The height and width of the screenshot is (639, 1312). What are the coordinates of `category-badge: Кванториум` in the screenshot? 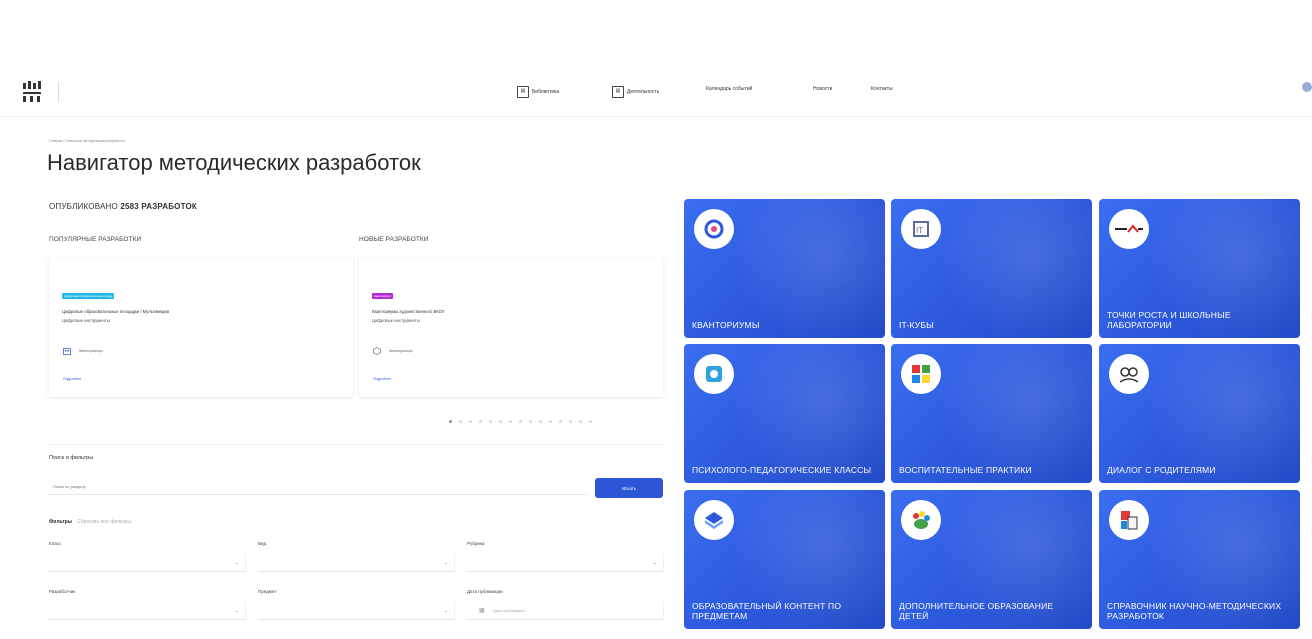 It's located at (382, 296).